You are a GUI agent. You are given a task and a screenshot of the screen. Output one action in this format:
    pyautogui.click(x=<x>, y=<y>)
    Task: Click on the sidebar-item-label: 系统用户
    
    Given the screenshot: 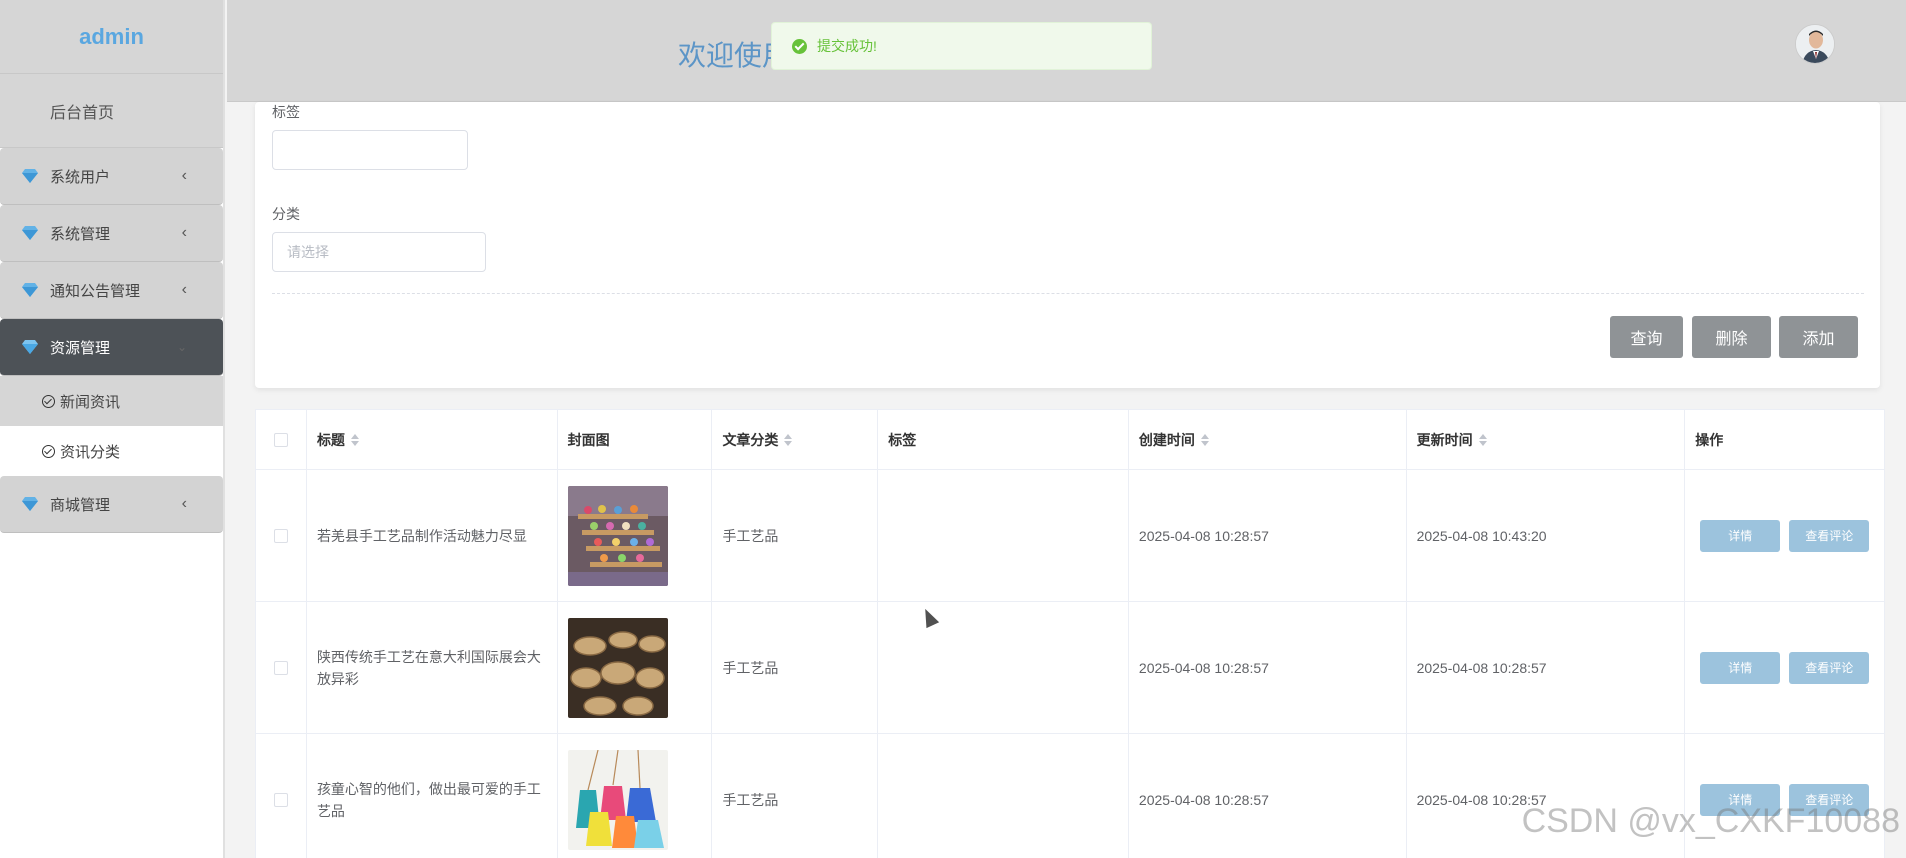 What is the action you would take?
    pyautogui.click(x=80, y=177)
    